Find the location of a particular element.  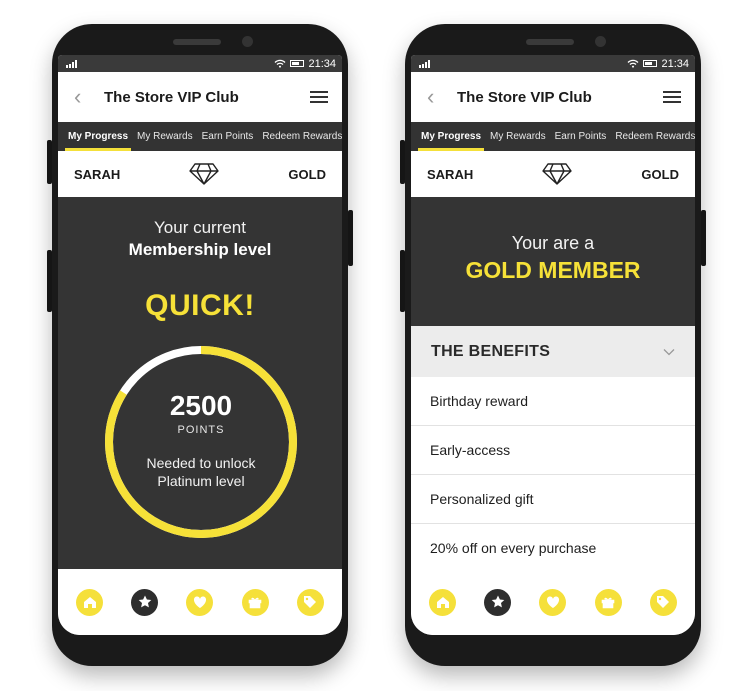

benefit-row: Birthday reward is located at coordinates (553, 401).